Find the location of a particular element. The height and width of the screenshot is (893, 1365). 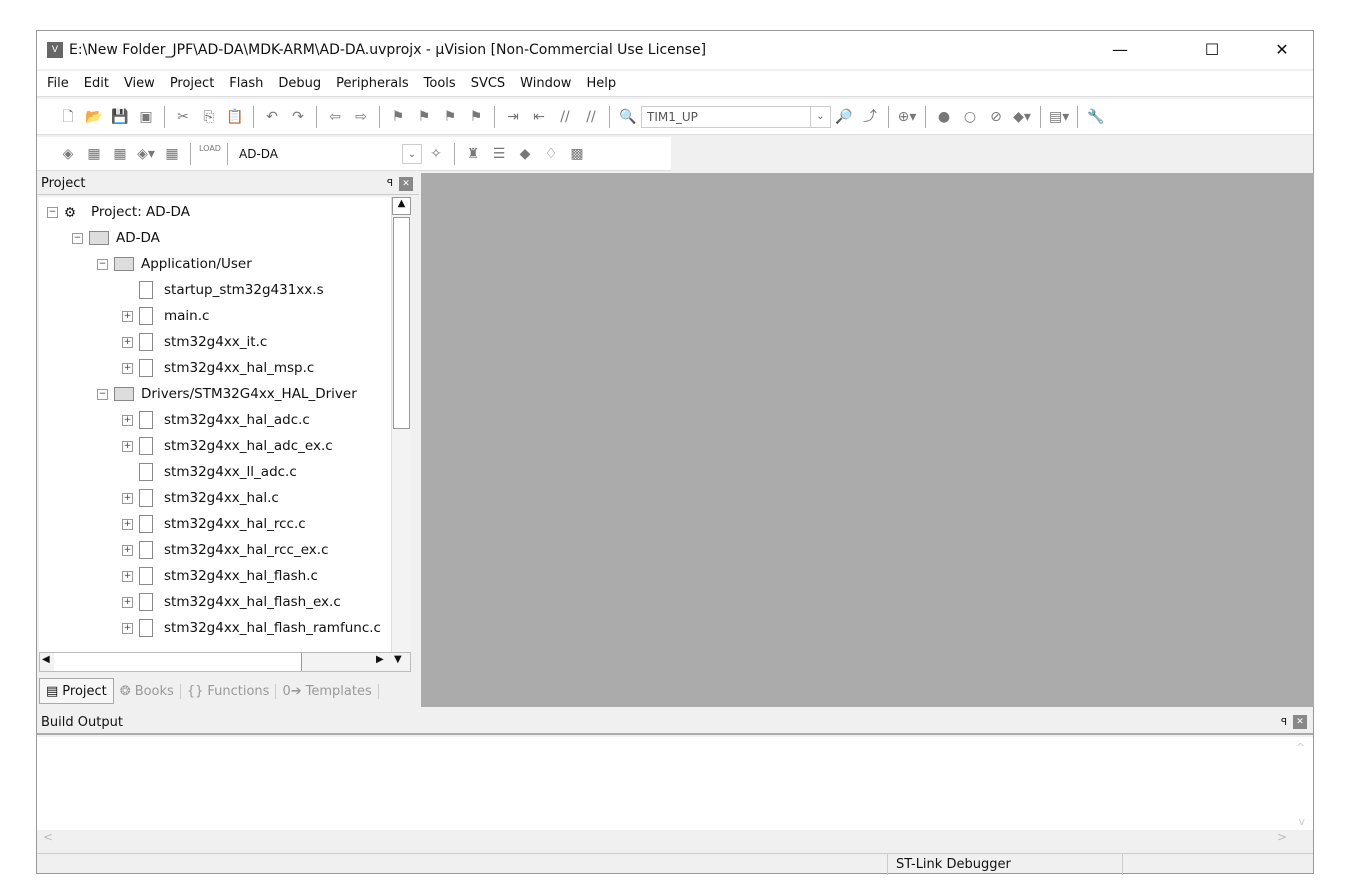

batch-build-icon: ◈▾ is located at coordinates (146, 154).